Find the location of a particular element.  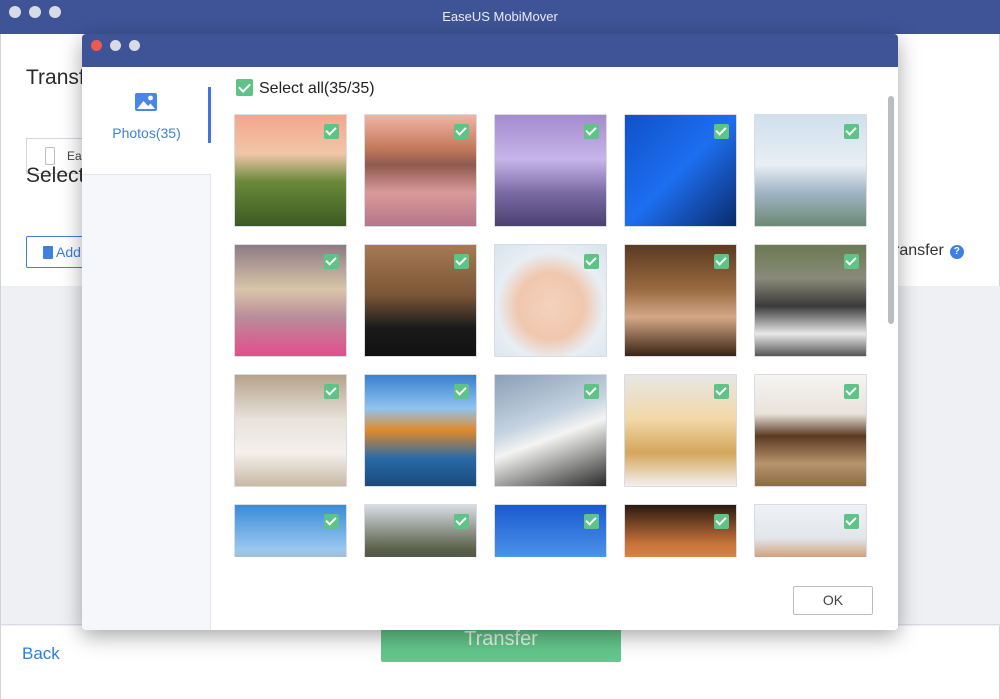

device-label: Ea is located at coordinates (74, 156).